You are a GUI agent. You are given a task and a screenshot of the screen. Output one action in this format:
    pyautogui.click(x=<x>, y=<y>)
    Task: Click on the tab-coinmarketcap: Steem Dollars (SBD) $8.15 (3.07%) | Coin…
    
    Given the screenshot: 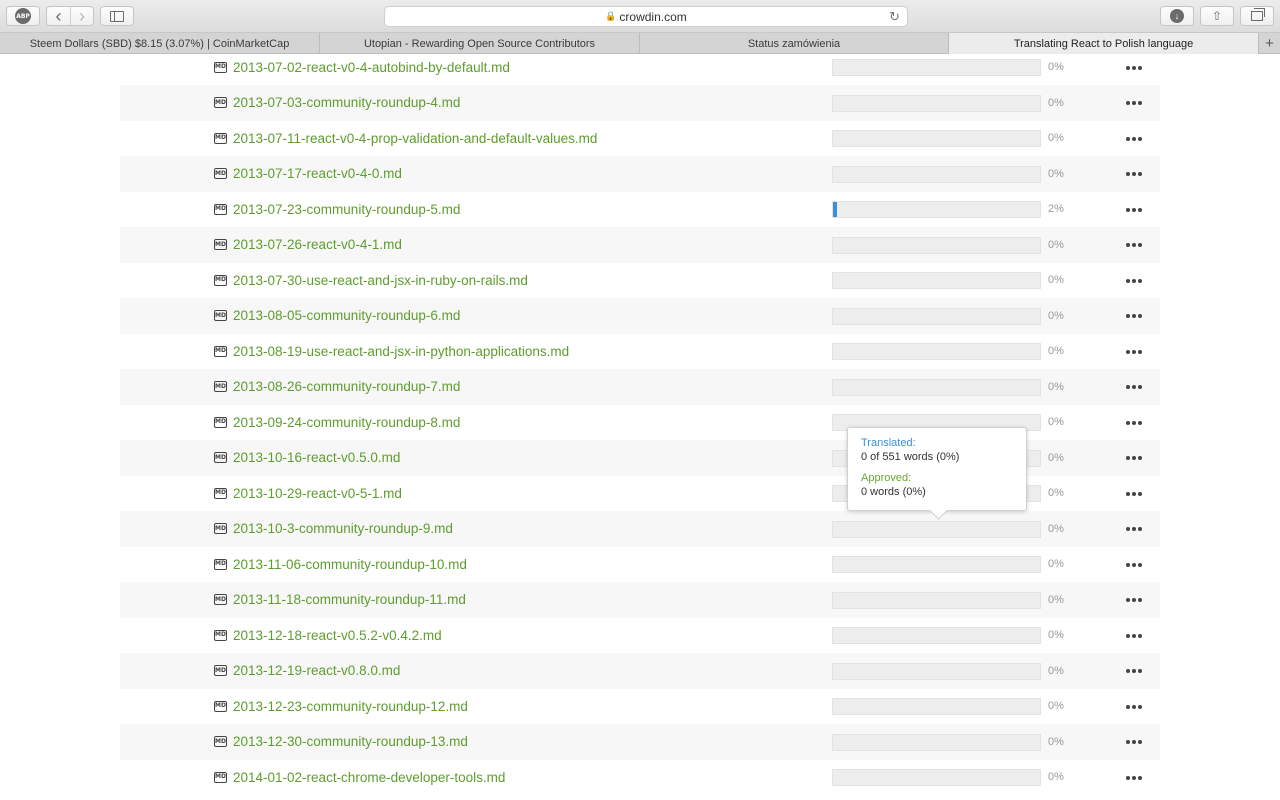 What is the action you would take?
    pyautogui.click(x=160, y=43)
    